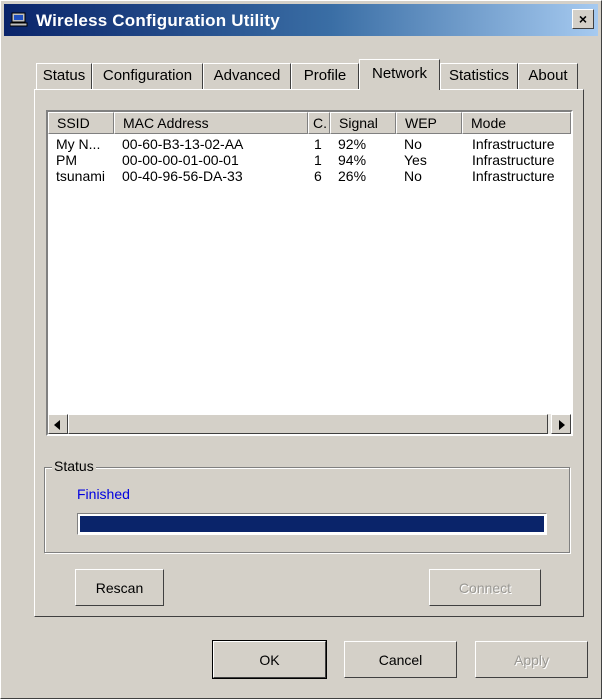 This screenshot has width=602, height=699. I want to click on scan-progress-bar, so click(312, 524).